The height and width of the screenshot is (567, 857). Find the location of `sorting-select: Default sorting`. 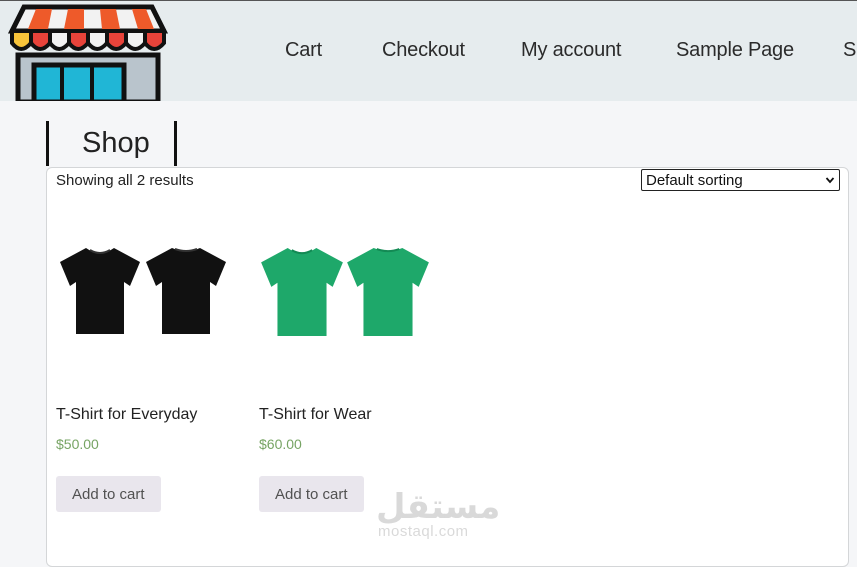

sorting-select: Default sorting is located at coordinates (740, 180).